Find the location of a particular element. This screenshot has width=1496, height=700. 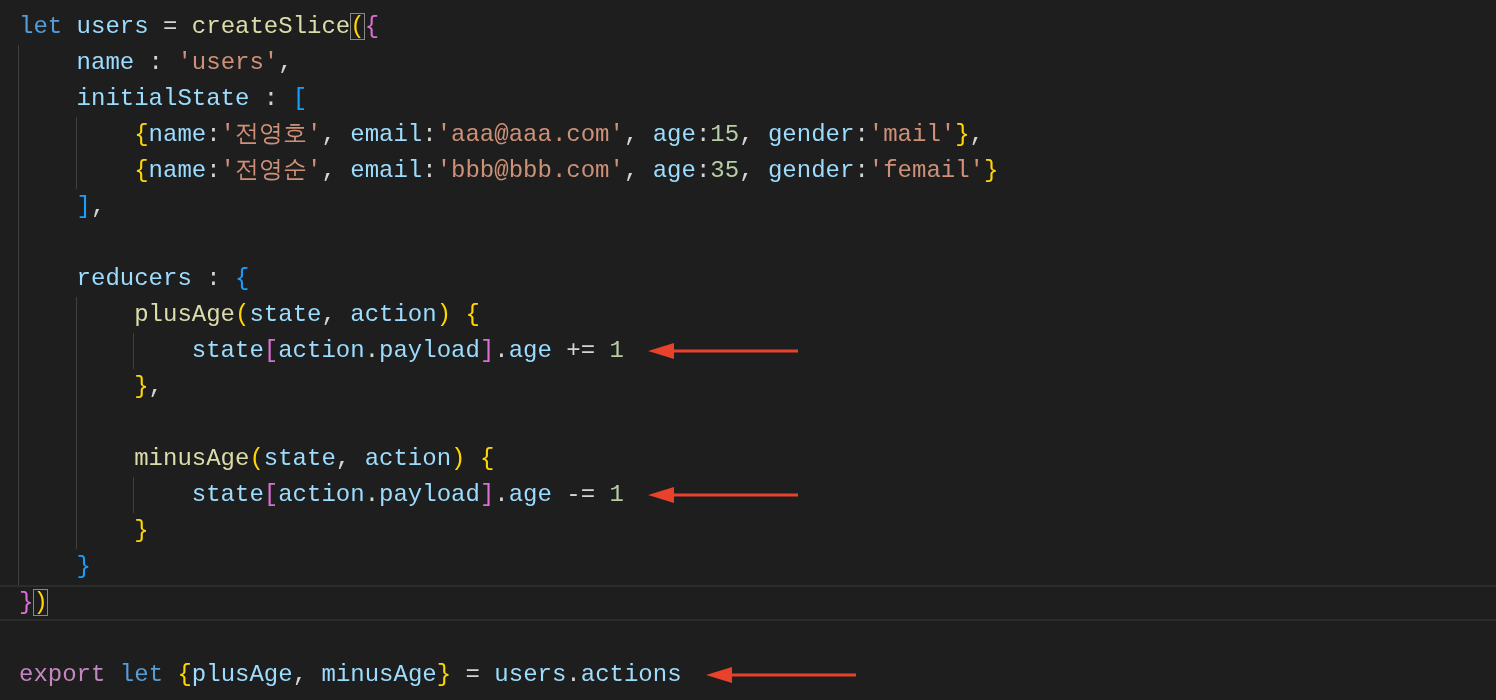

code-line: state[action.payload].age -= 1 is located at coordinates (407, 495).